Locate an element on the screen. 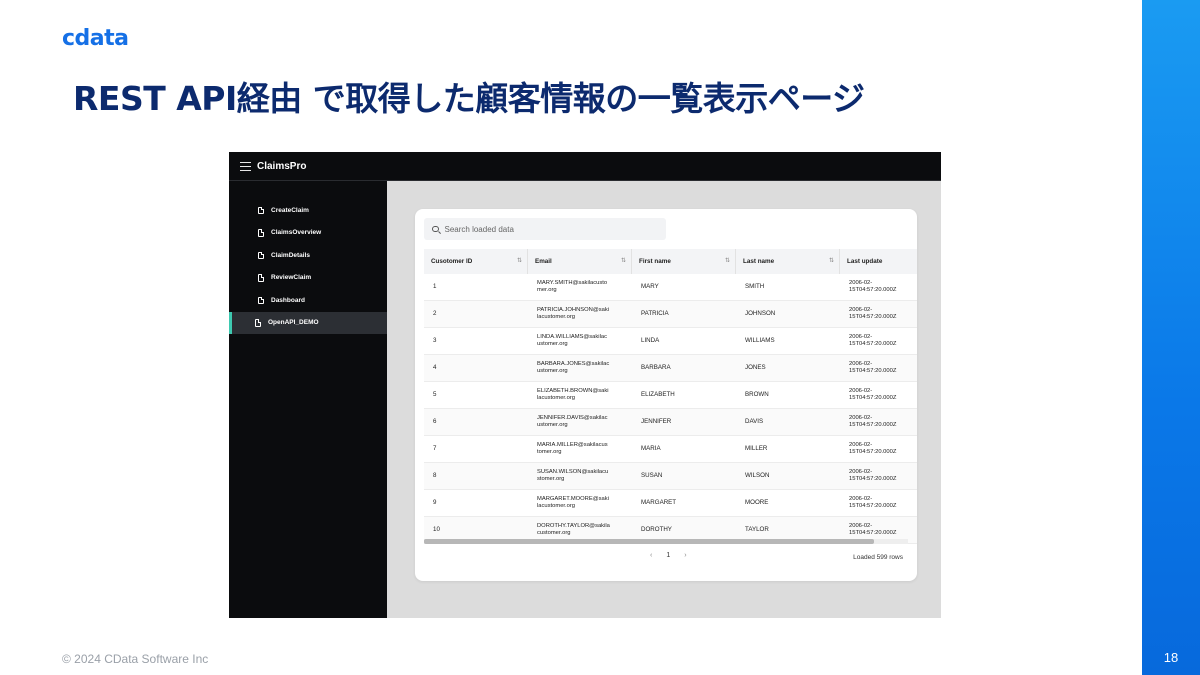 The width and height of the screenshot is (1200, 675). horizontal-scrollbar is located at coordinates (666, 541).